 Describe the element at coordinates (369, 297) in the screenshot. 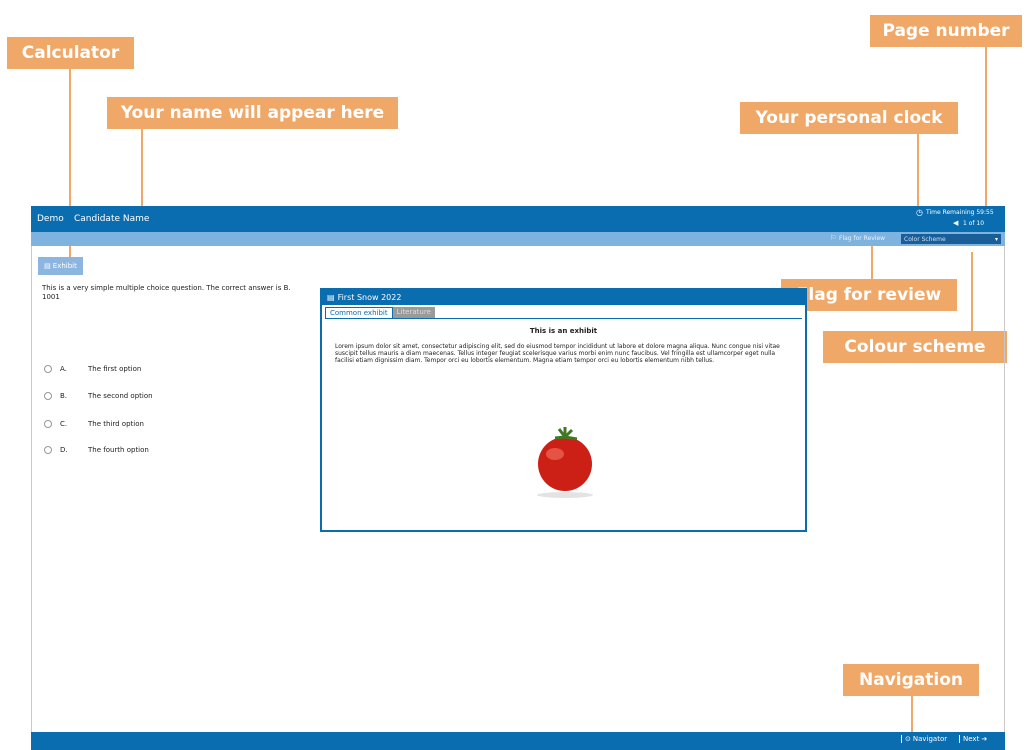

I see `exhibit-window-title: First Snow 2022` at that location.